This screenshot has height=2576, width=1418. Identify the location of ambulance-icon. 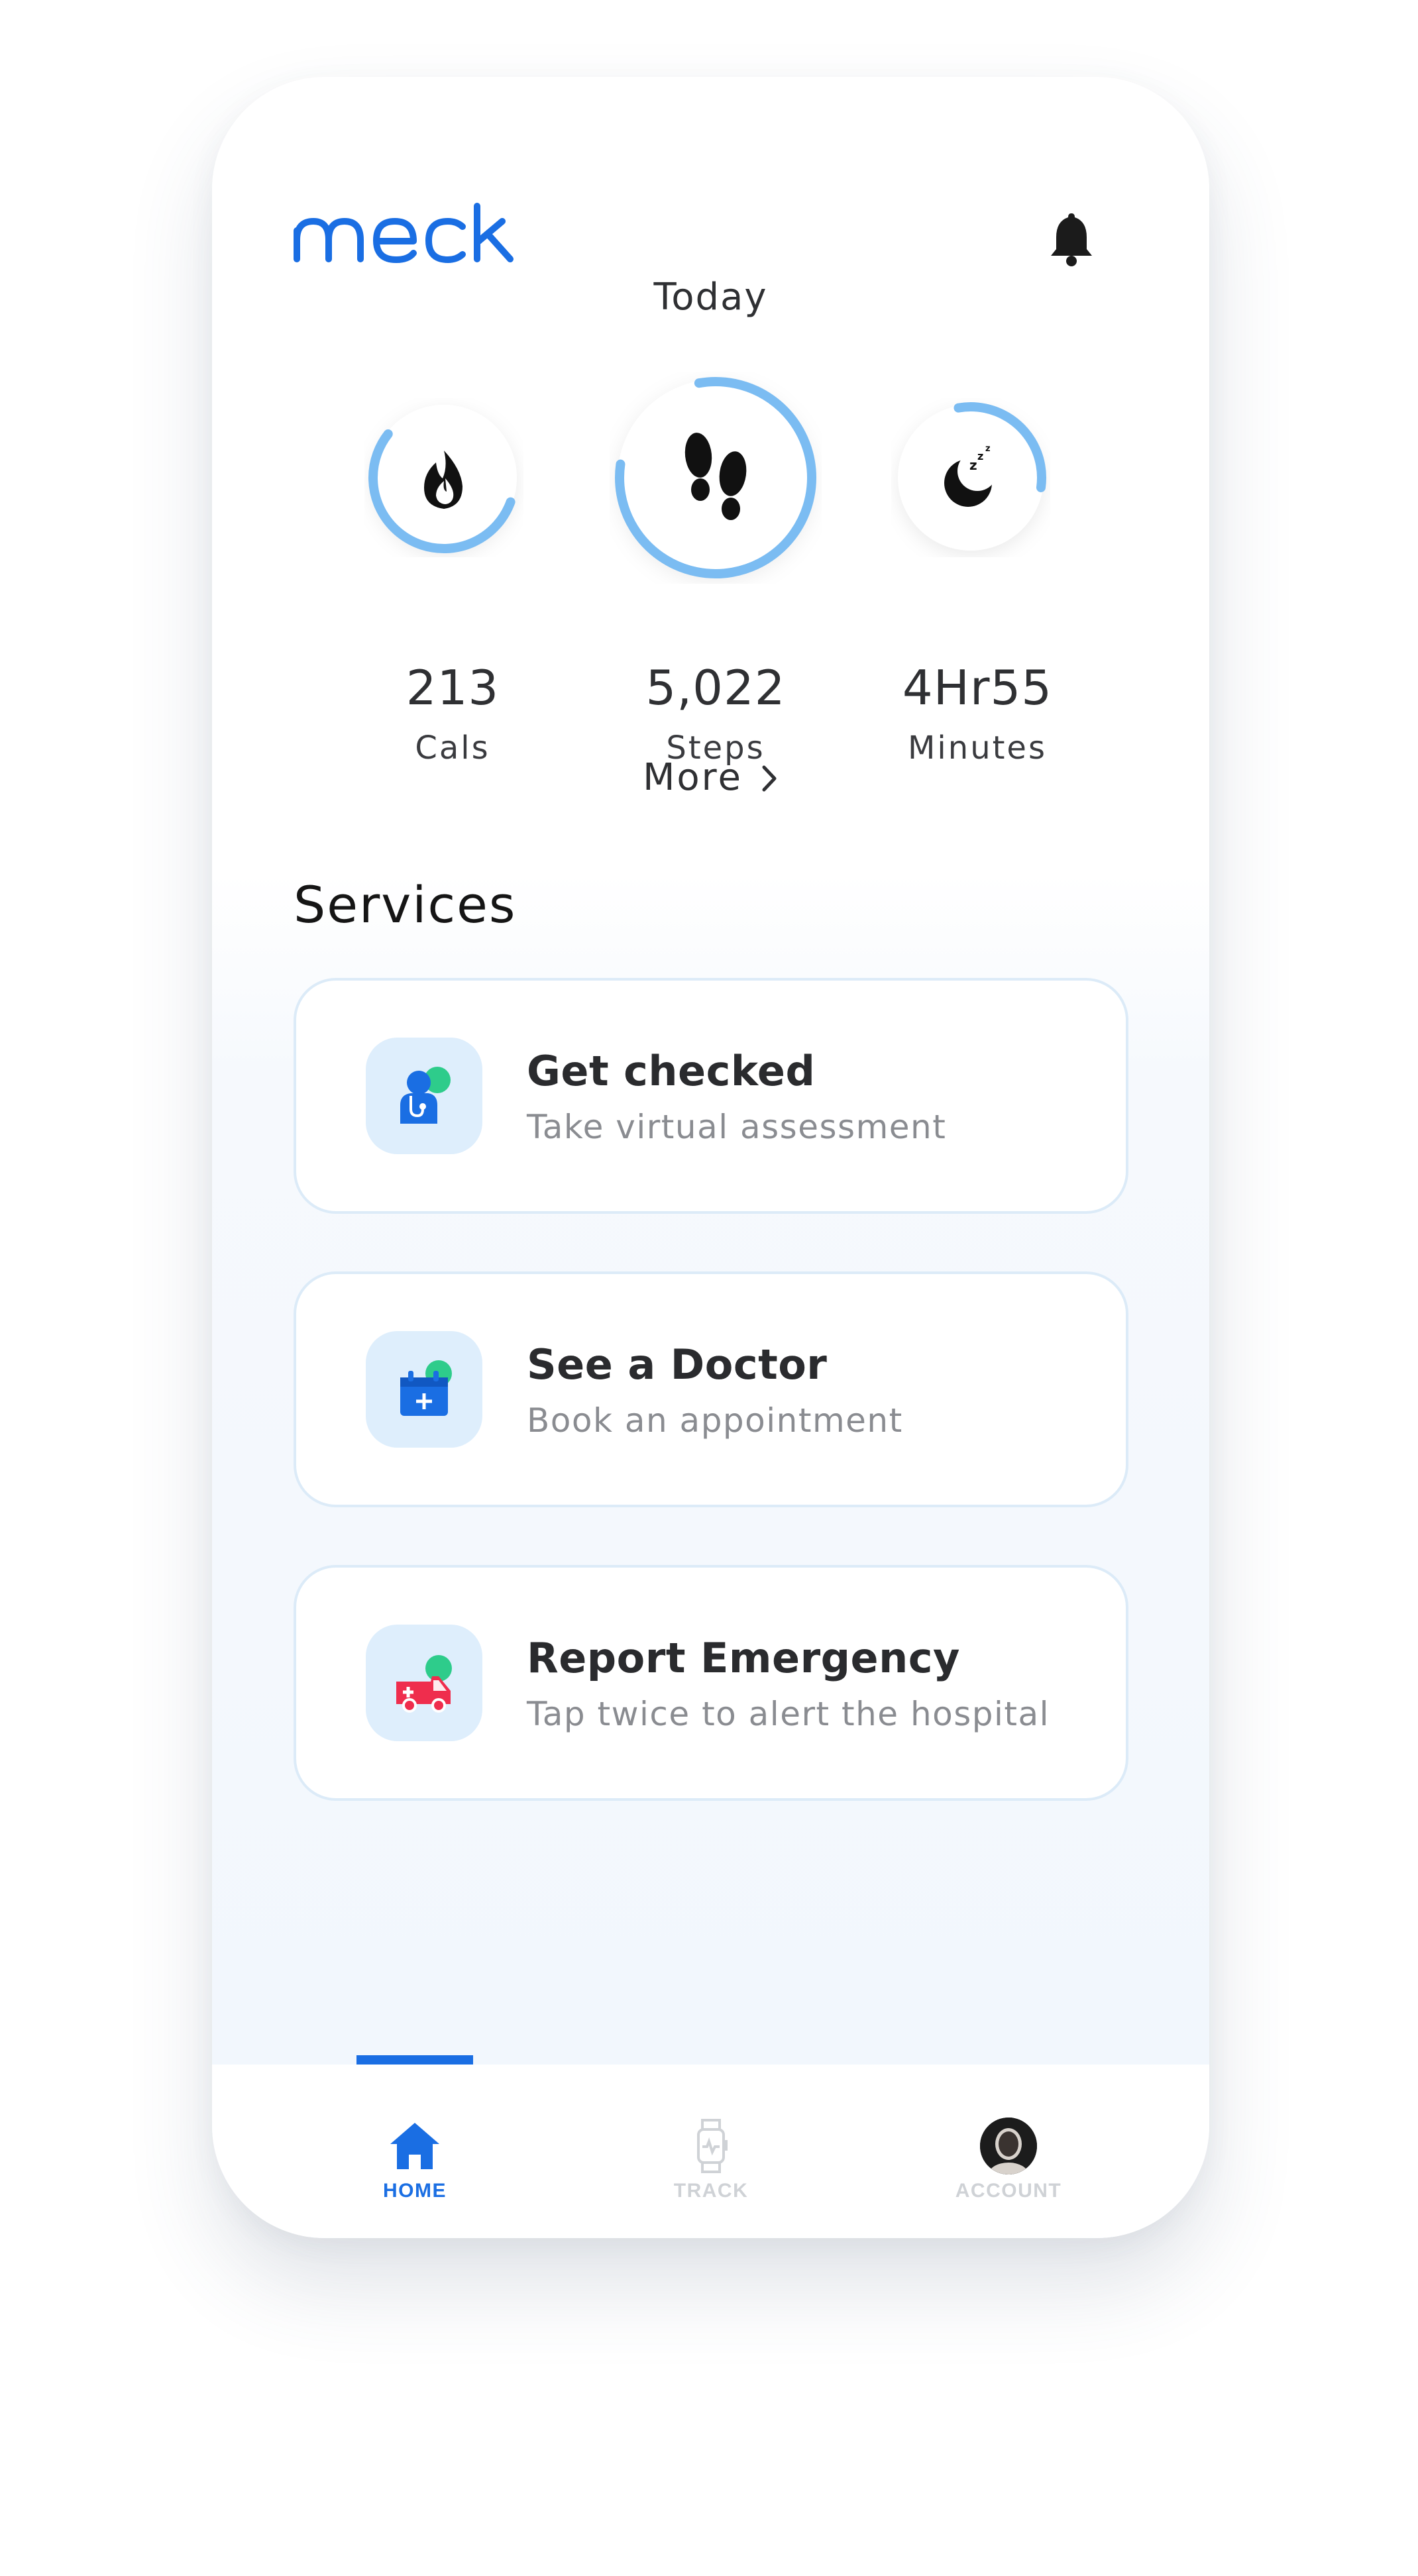
(424, 1684).